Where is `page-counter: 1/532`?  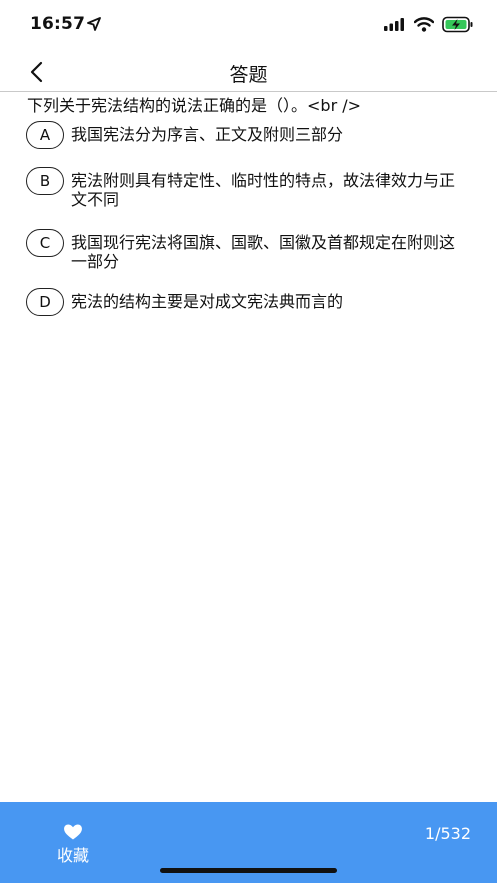
page-counter: 1/532 is located at coordinates (447, 833).